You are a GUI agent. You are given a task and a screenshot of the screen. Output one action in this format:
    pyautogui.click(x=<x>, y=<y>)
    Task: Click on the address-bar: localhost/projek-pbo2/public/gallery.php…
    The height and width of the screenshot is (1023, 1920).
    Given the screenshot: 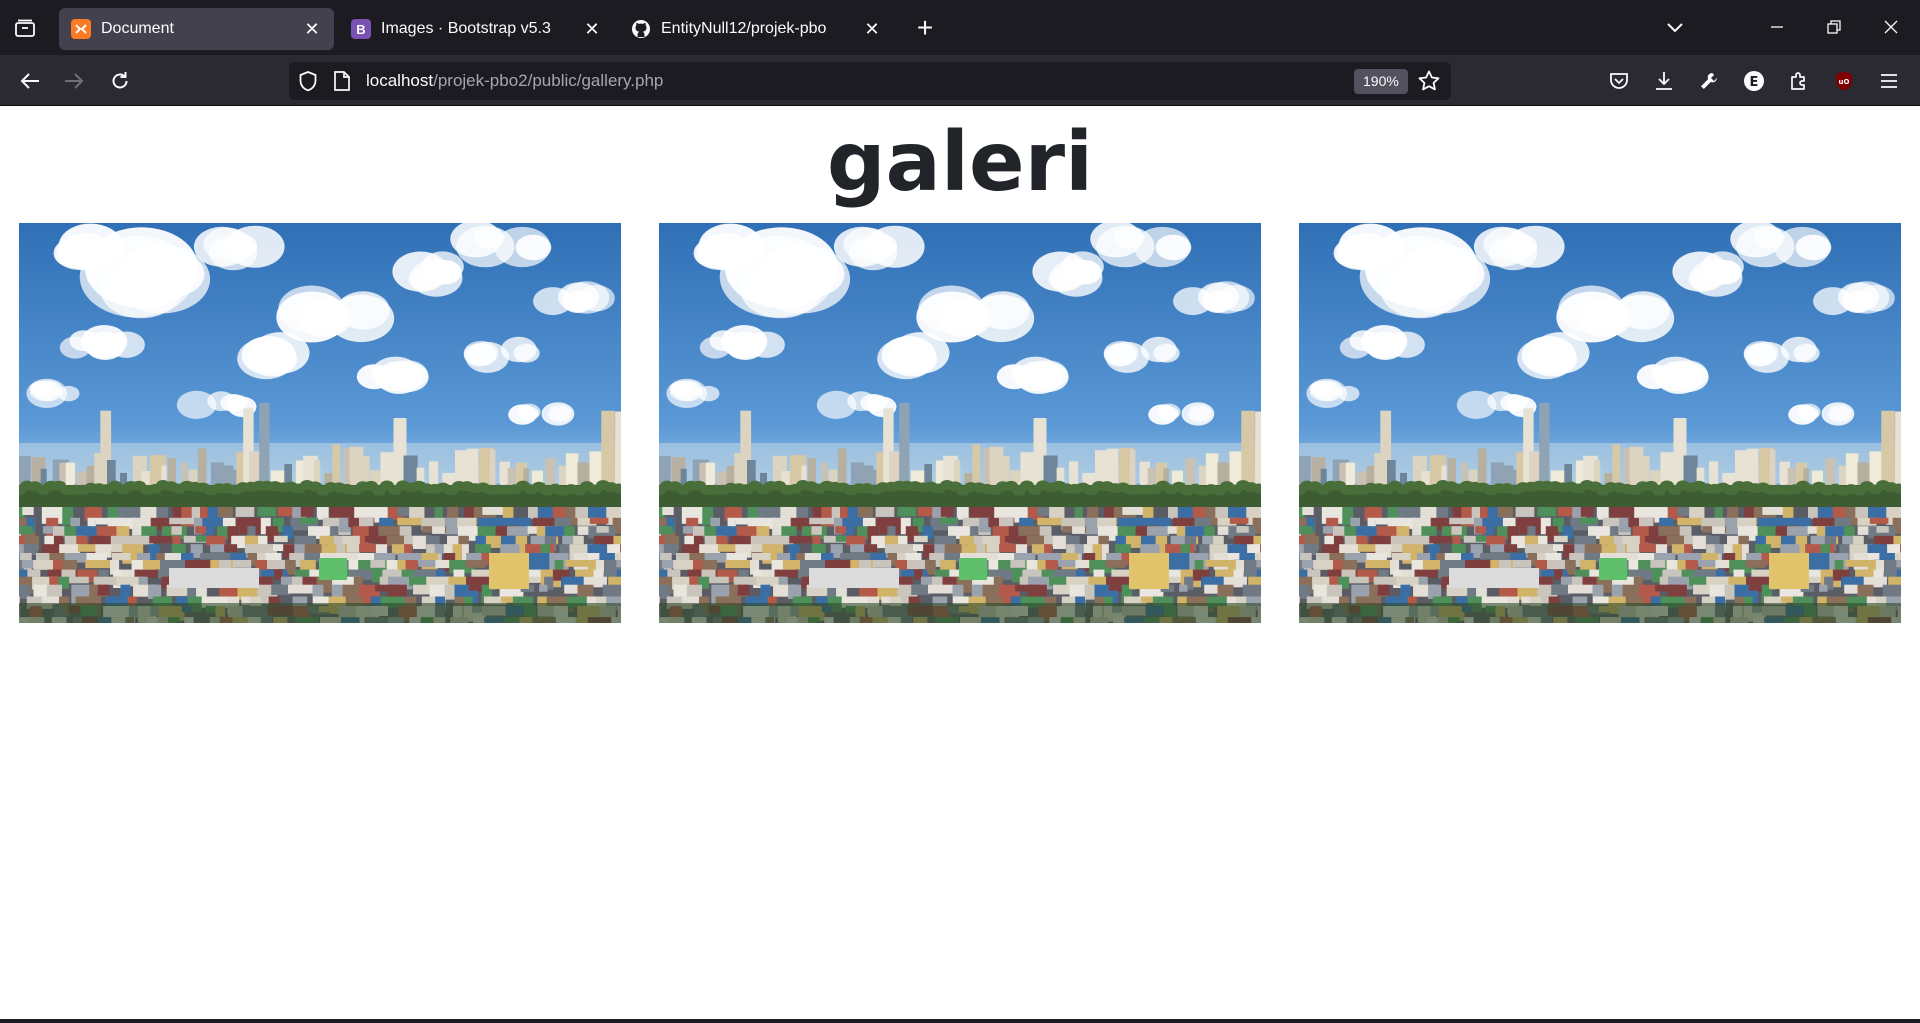 What is the action you would take?
    pyautogui.click(x=870, y=81)
    